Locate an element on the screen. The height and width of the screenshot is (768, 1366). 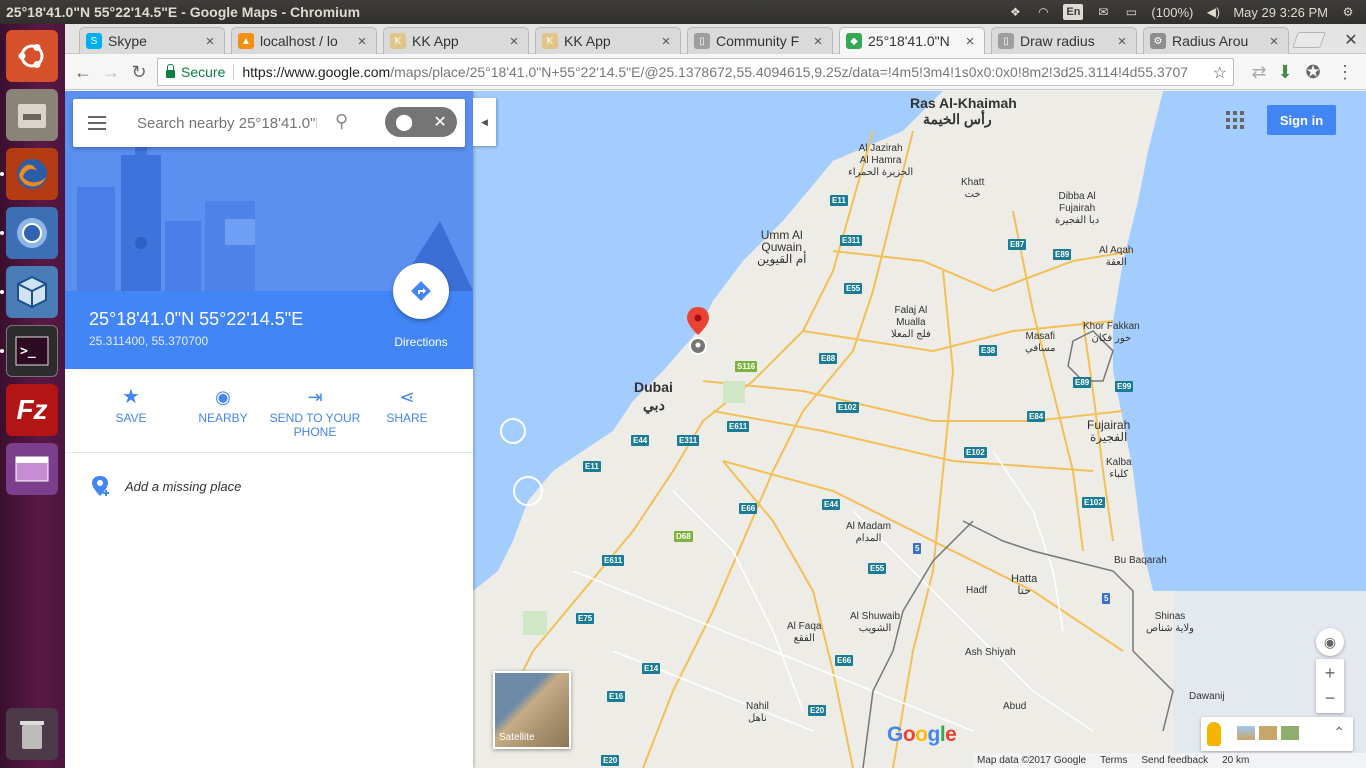
google-apps-icon is located at coordinates (1235, 120).